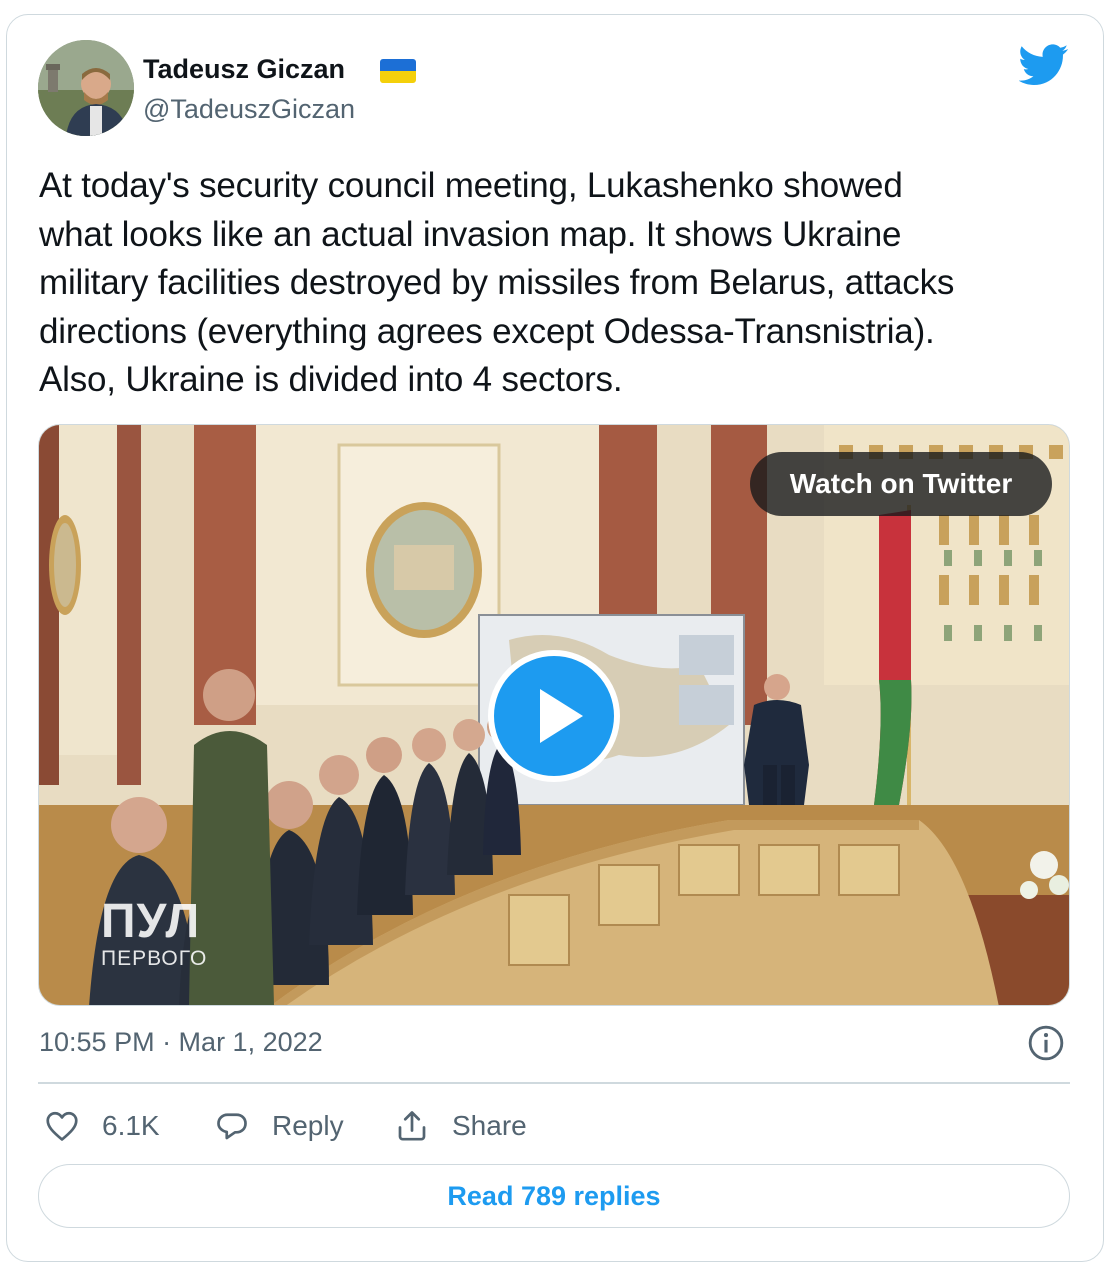  I want to click on watermark-title: ПУЛ, so click(151, 921).